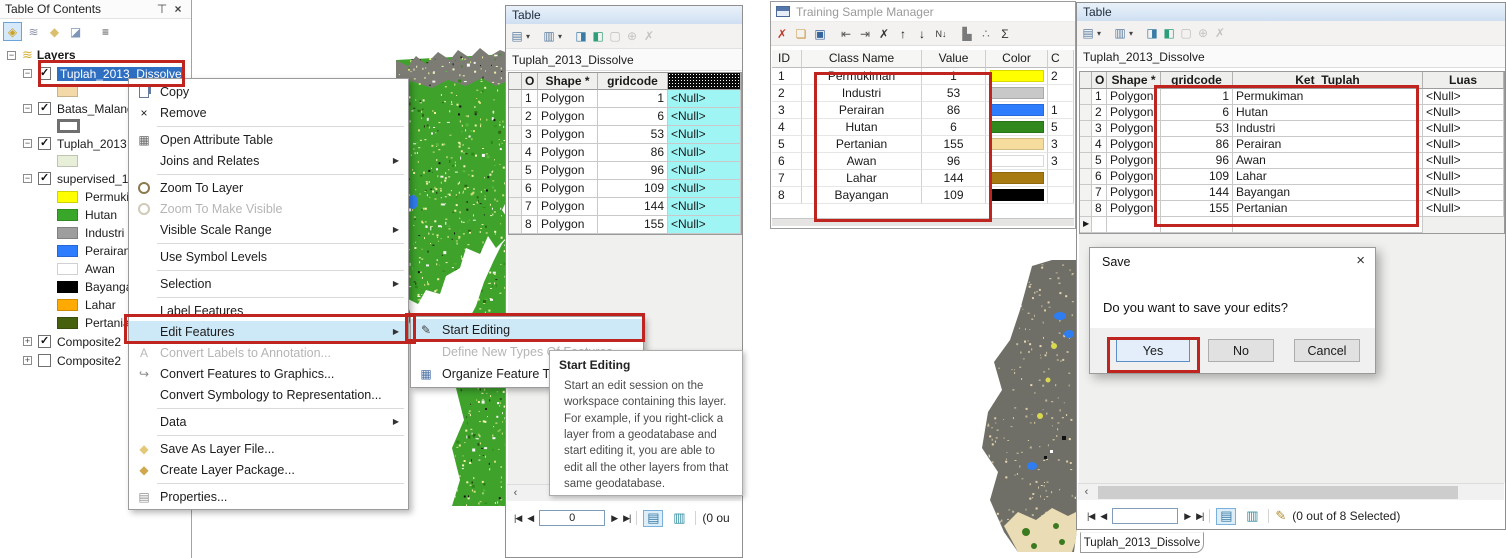  I want to click on cell-objectid: 5, so click(1099, 161).